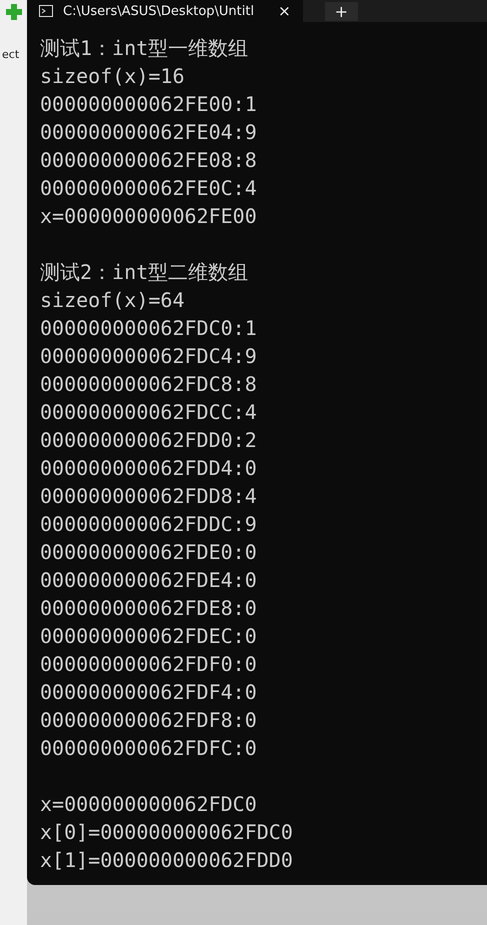 This screenshot has width=487, height=925. What do you see at coordinates (149, 720) in the screenshot?
I see `output-line: 000000000062FDF8:0` at bounding box center [149, 720].